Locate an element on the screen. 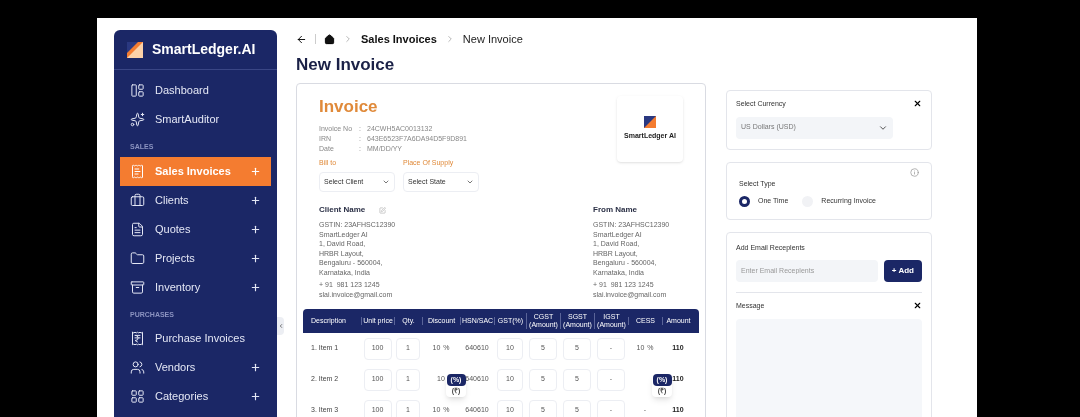  chevron-left-icon is located at coordinates (280, 326).